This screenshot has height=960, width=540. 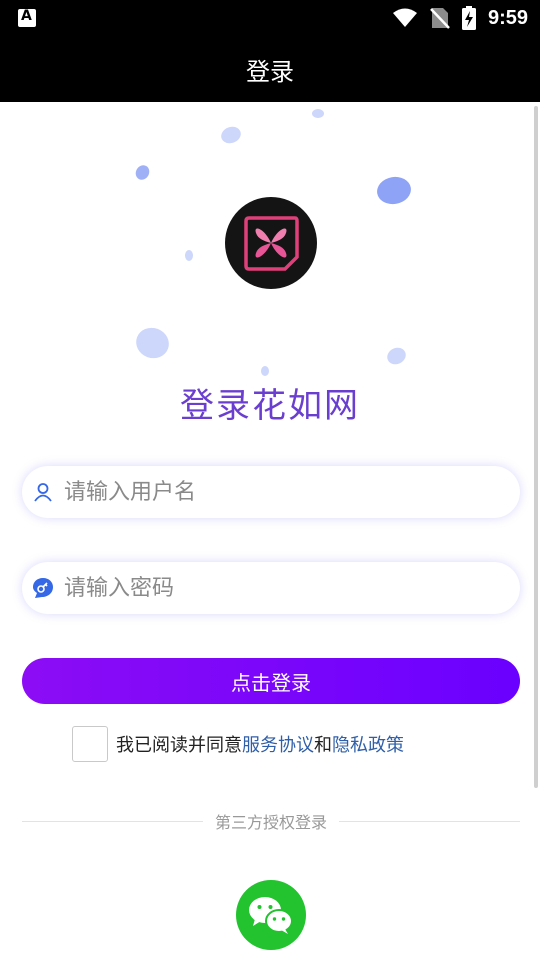 What do you see at coordinates (468, 18) in the screenshot?
I see `battery-charging-icon` at bounding box center [468, 18].